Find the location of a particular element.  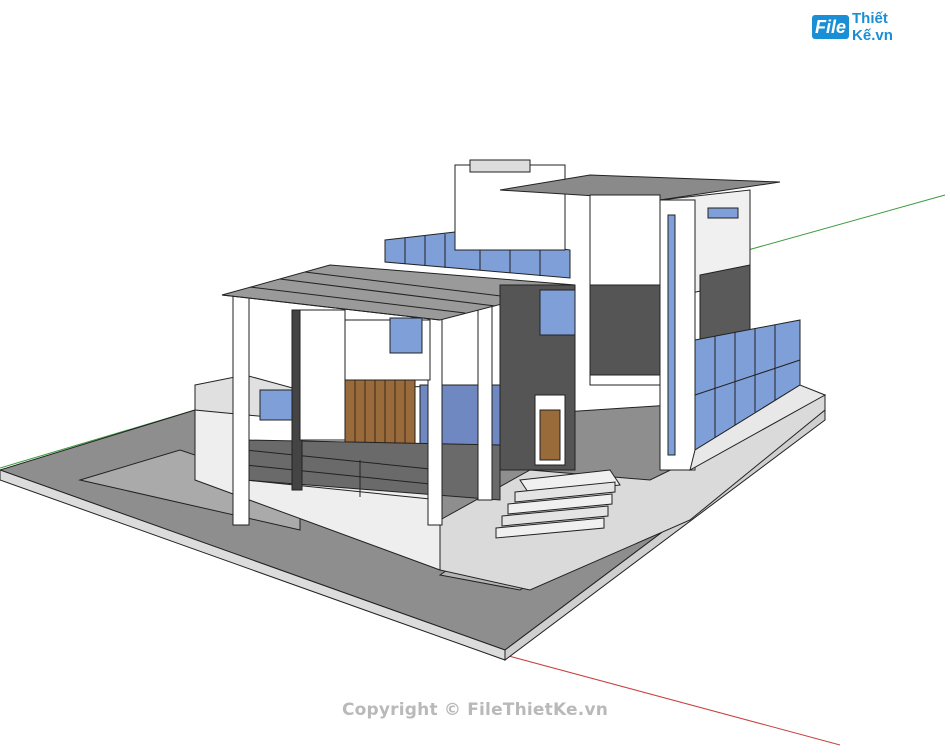

tower-fin-column is located at coordinates (677, 335).